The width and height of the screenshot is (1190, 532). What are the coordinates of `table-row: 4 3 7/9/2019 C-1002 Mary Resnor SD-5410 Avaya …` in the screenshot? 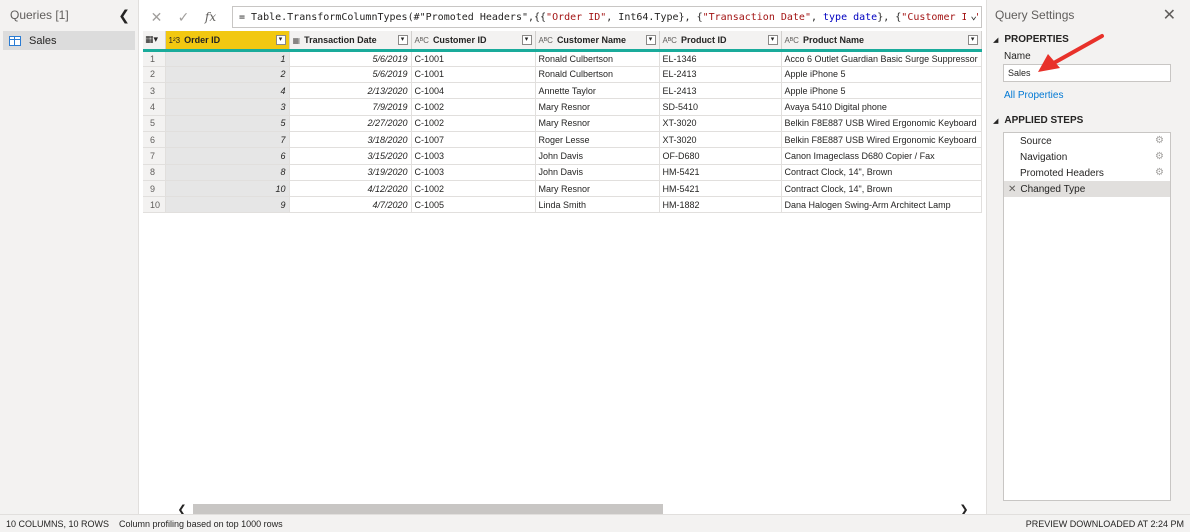 It's located at (562, 107).